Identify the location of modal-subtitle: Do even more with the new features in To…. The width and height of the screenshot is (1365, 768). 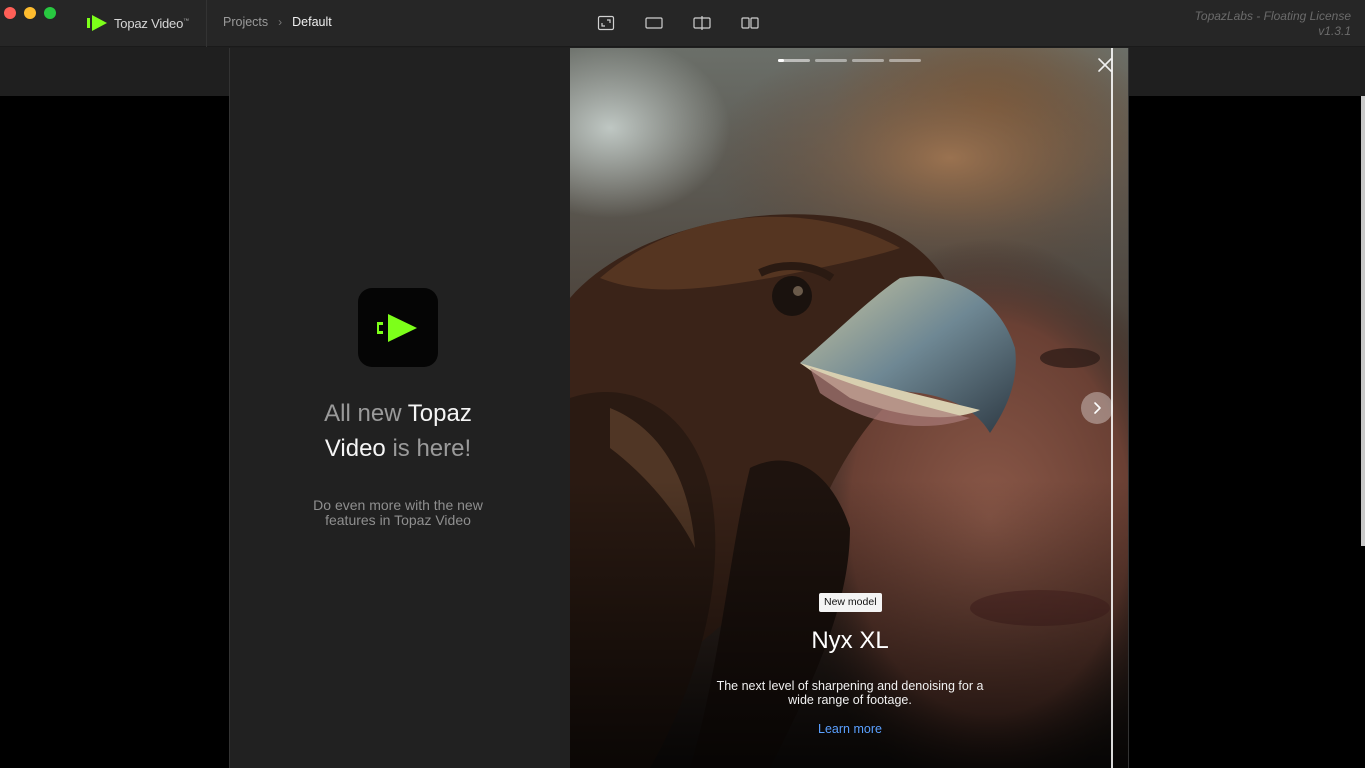
(398, 512).